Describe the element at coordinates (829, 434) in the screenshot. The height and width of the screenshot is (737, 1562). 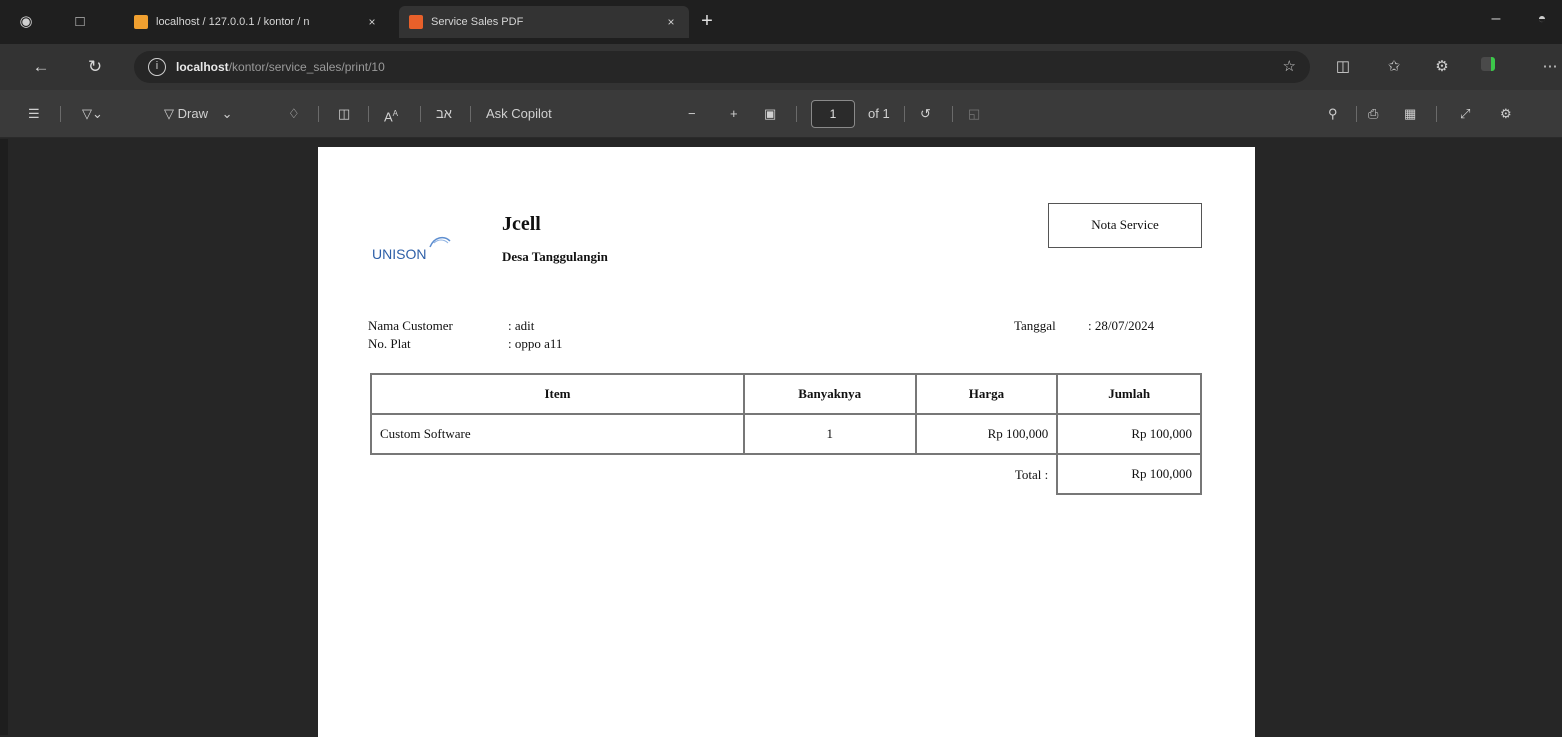
I see `cell-qty: 1` at that location.